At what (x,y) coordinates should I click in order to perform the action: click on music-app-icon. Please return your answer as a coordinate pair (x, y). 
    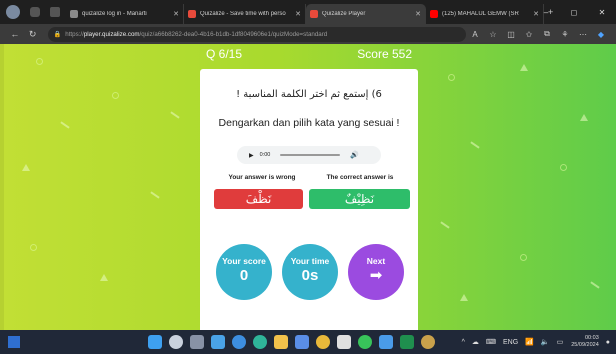
    Looking at the image, I should click on (344, 342).